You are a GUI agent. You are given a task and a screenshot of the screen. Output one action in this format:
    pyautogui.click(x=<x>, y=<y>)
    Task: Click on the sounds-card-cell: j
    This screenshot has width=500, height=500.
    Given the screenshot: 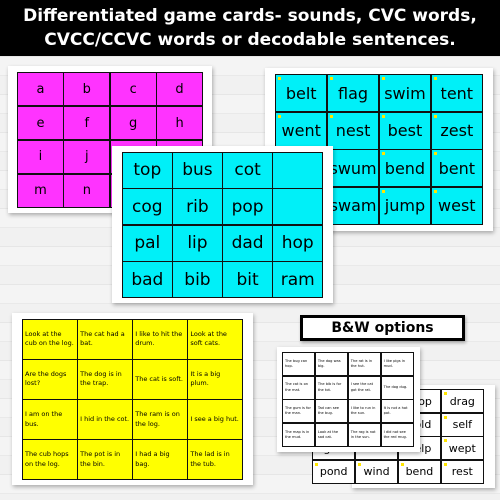 What is the action you would take?
    pyautogui.click(x=87, y=157)
    